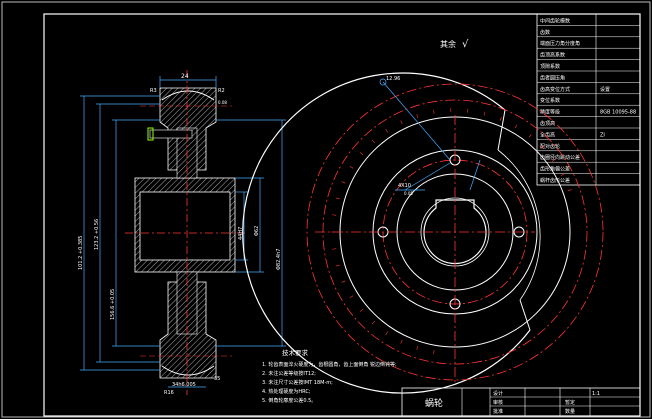 Image resolution: width=652 pixels, height=419 pixels. What do you see at coordinates (545, 32) in the screenshot?
I see `param-label: 齿数` at bounding box center [545, 32].